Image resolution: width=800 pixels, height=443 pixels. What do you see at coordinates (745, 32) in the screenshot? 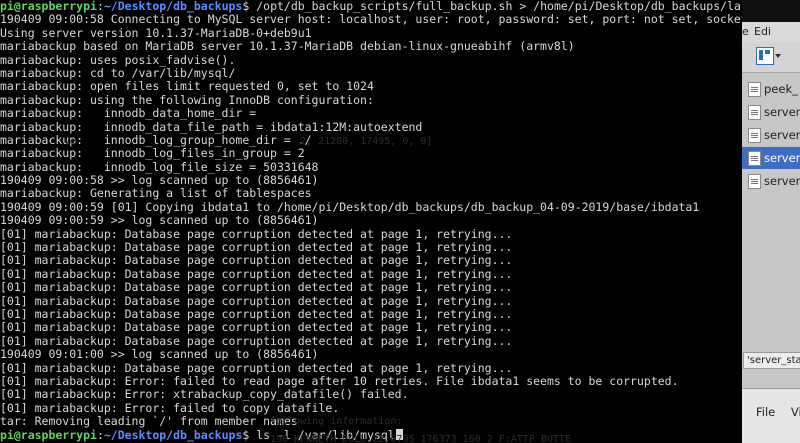
I see `menu-item: e` at bounding box center [745, 32].